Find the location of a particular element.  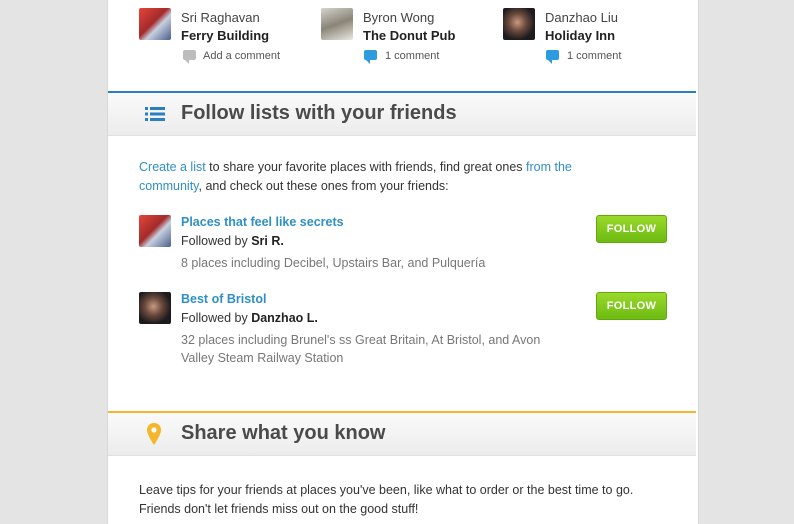

friend-name: Sri Raghavan is located at coordinates (220, 17).